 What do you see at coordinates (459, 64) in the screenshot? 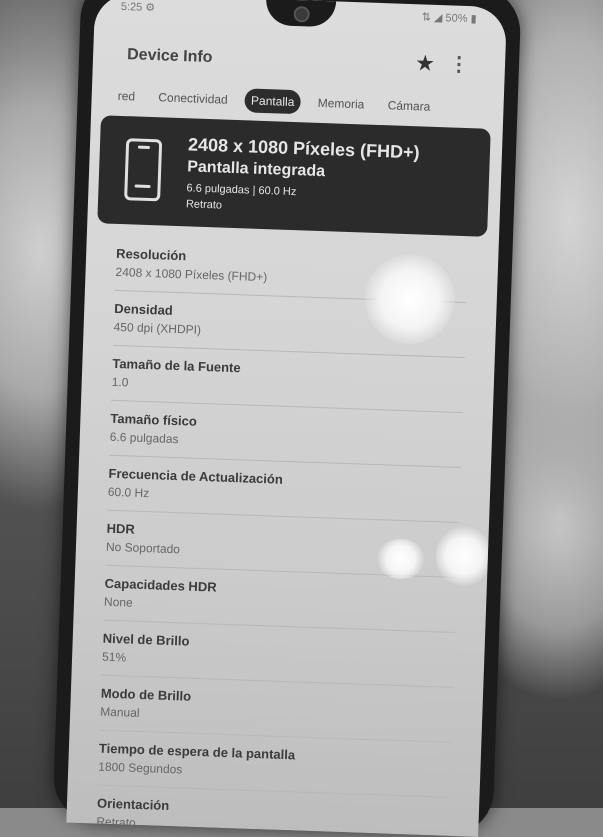
I see `more-vert-icon: ⋮` at bounding box center [459, 64].